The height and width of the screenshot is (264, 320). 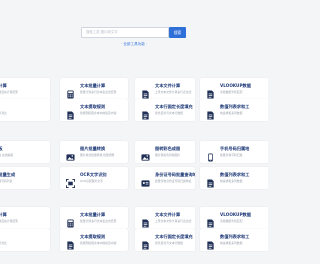 I want to click on tool-card: 手机号码归属地 批量查询号码归属, so click(x=234, y=152).